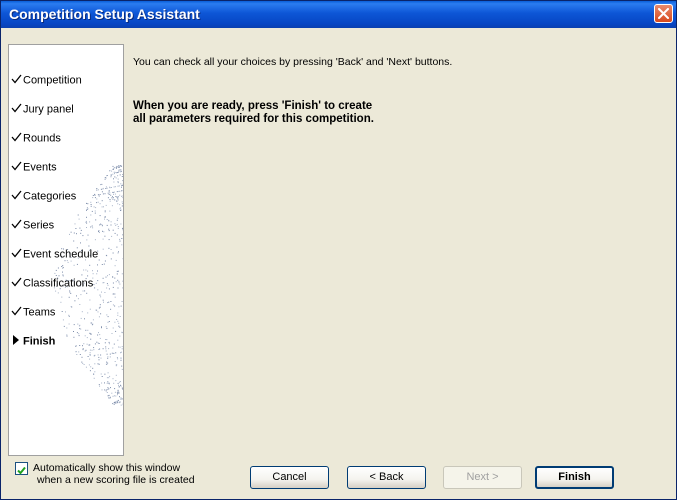  What do you see at coordinates (482, 477) in the screenshot?
I see `next-button: Next >` at bounding box center [482, 477].